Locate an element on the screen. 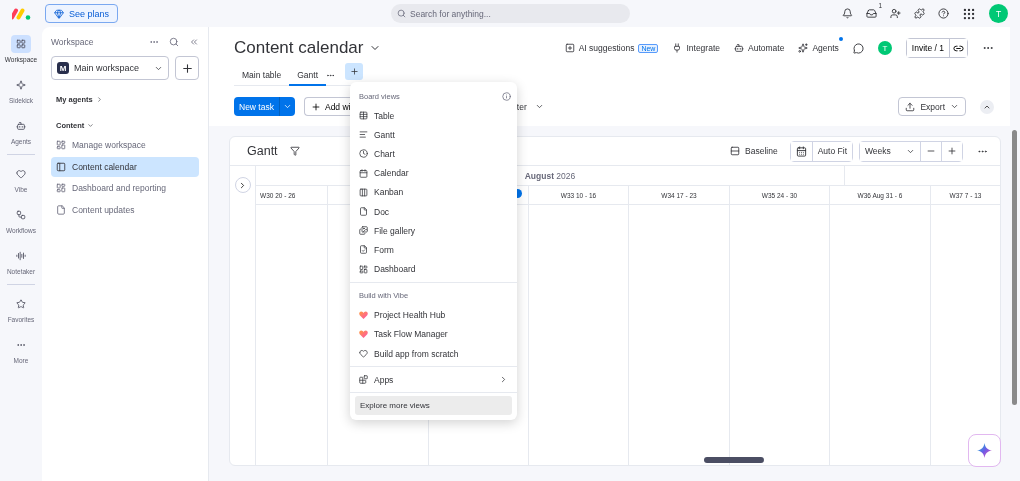 This screenshot has width=1020, height=481. auto-fit-button: Auto Fit is located at coordinates (831, 151).